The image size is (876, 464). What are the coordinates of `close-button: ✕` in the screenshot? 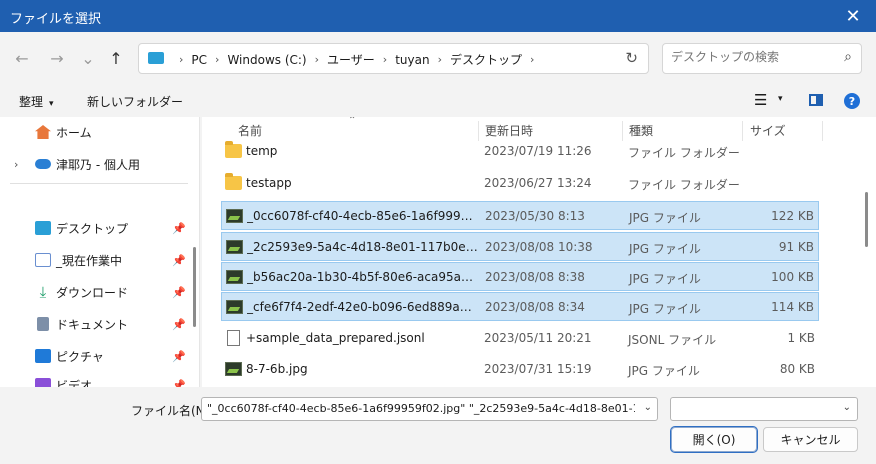 It's located at (853, 16).